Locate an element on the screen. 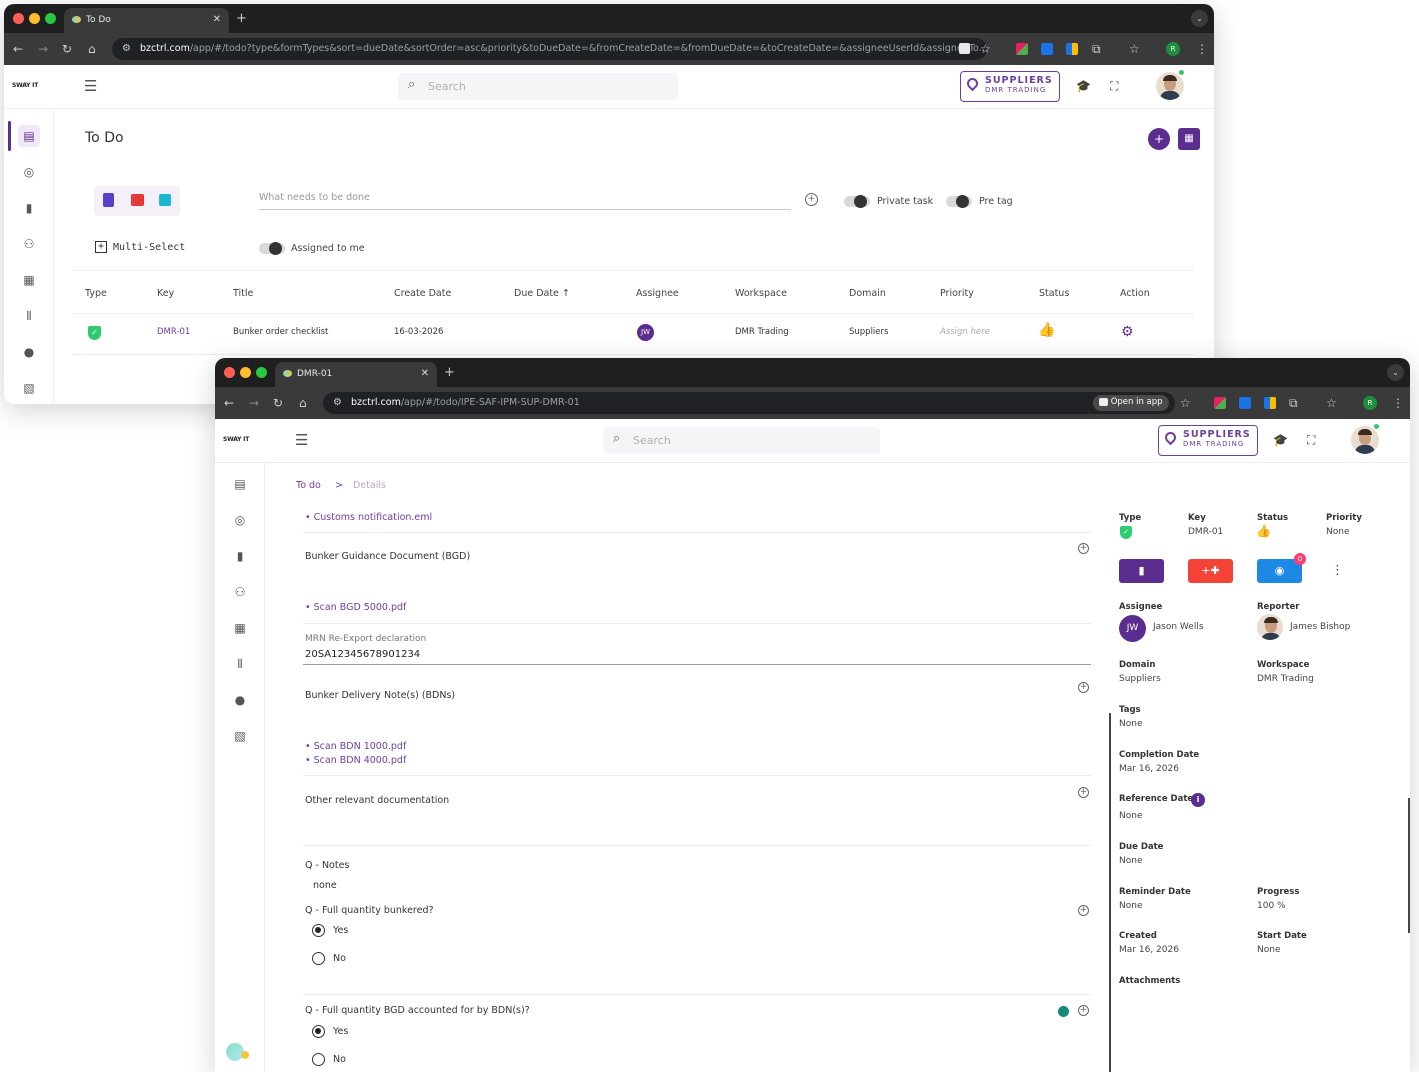  attachment-link: • Scan BDN 4000.pdf is located at coordinates (355, 760).